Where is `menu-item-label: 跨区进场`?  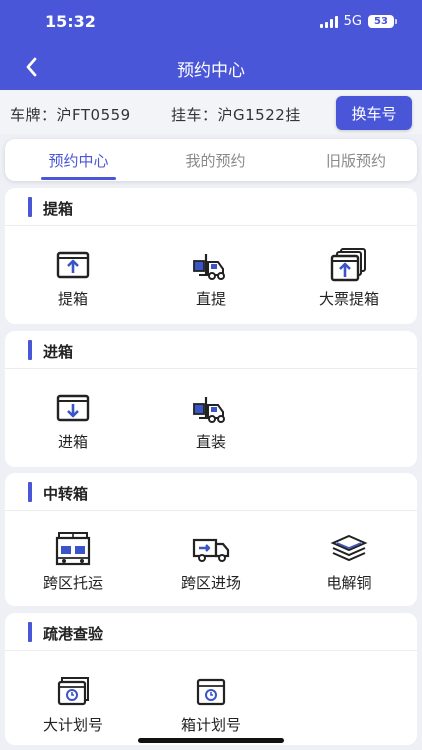 menu-item-label: 跨区进场 is located at coordinates (210, 583).